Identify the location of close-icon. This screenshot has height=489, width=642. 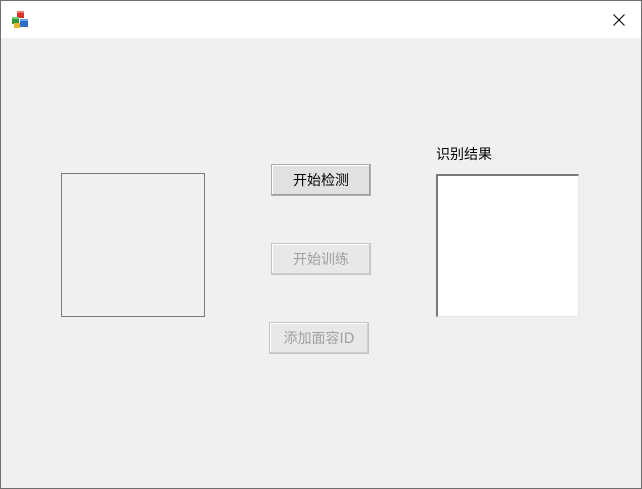
(619, 19).